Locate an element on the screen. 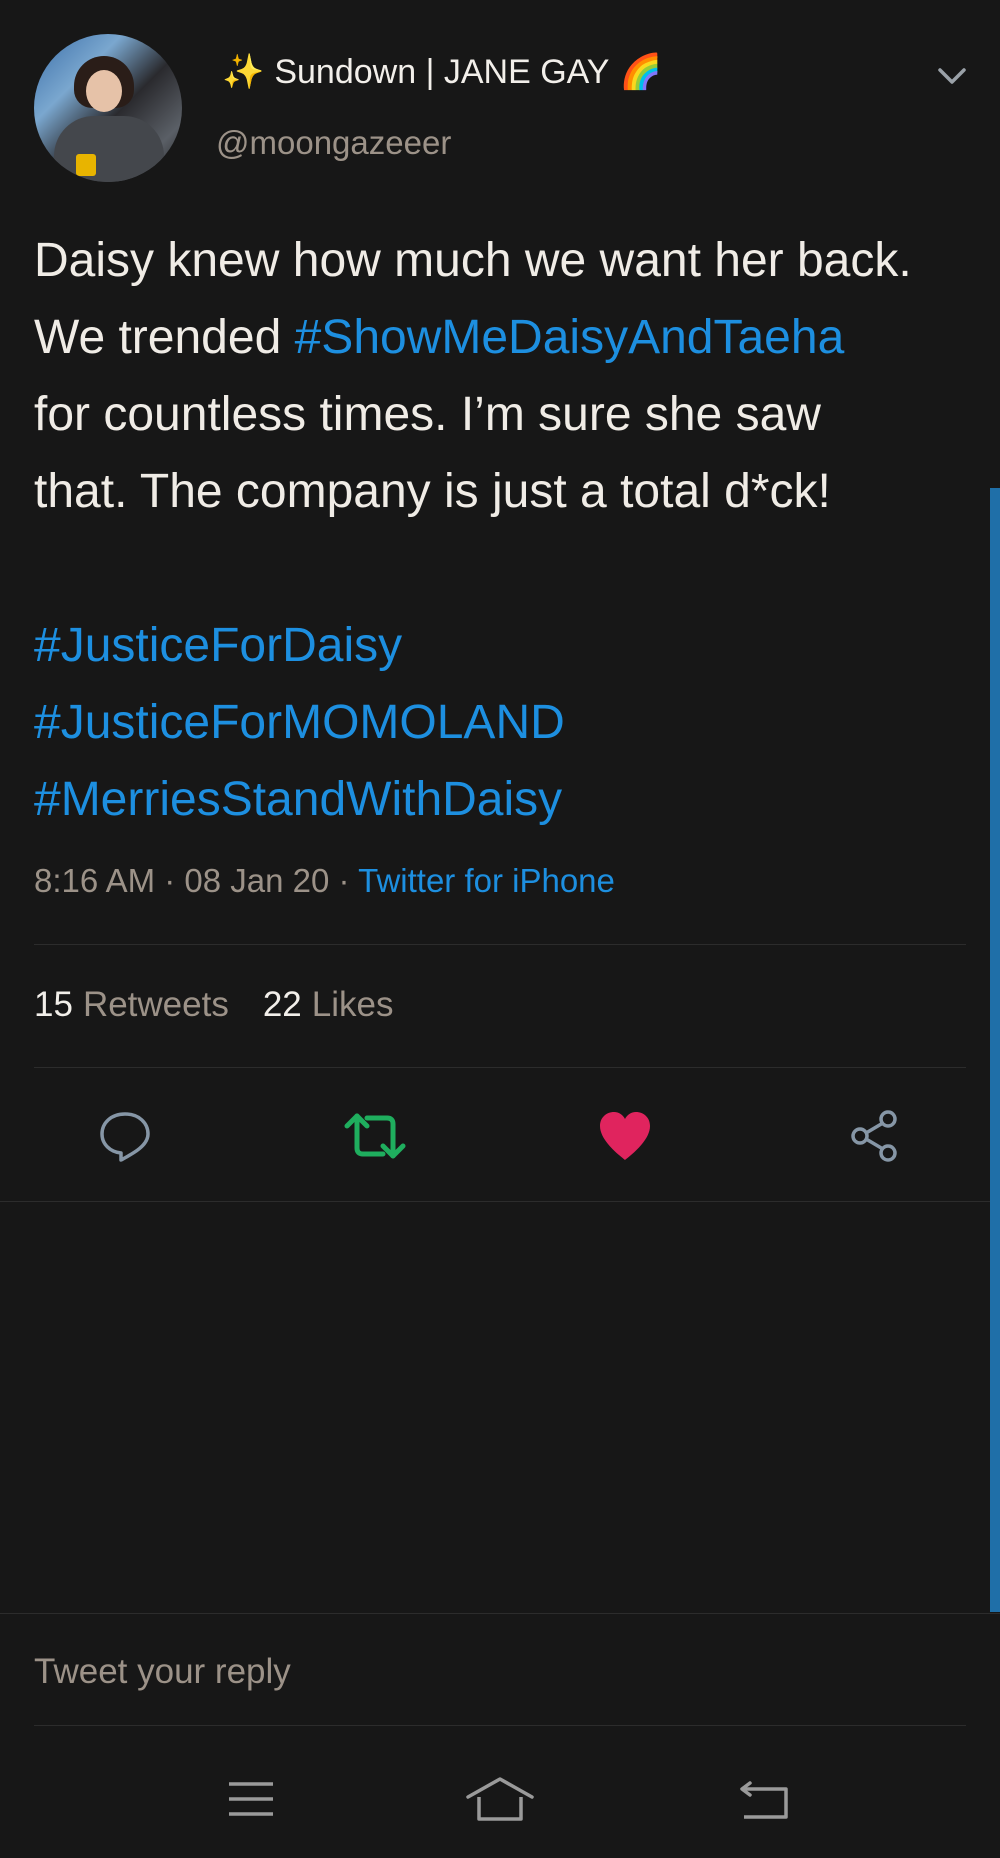 This screenshot has height=1858, width=1000. likes-label: Likes is located at coordinates (352, 1004).